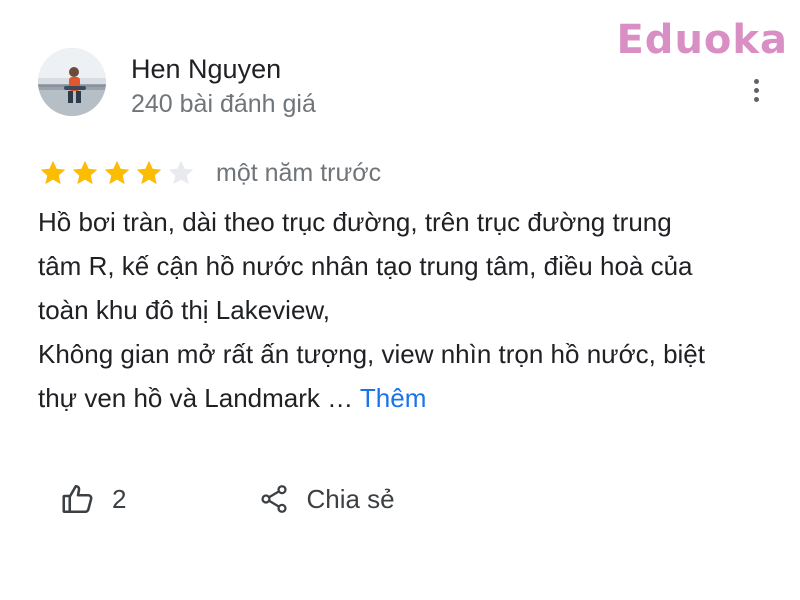 The height and width of the screenshot is (600, 800). What do you see at coordinates (350, 498) in the screenshot?
I see `share-label: Chia sẻ` at bounding box center [350, 498].